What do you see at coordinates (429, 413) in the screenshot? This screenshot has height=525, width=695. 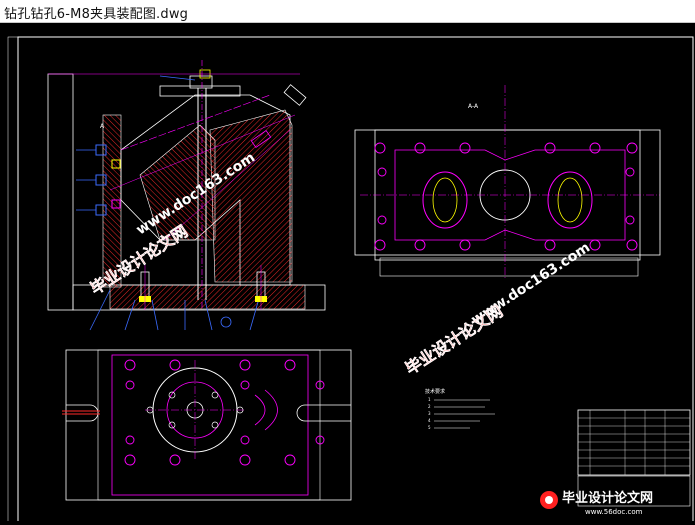 I see `note-3: 3` at bounding box center [429, 413].